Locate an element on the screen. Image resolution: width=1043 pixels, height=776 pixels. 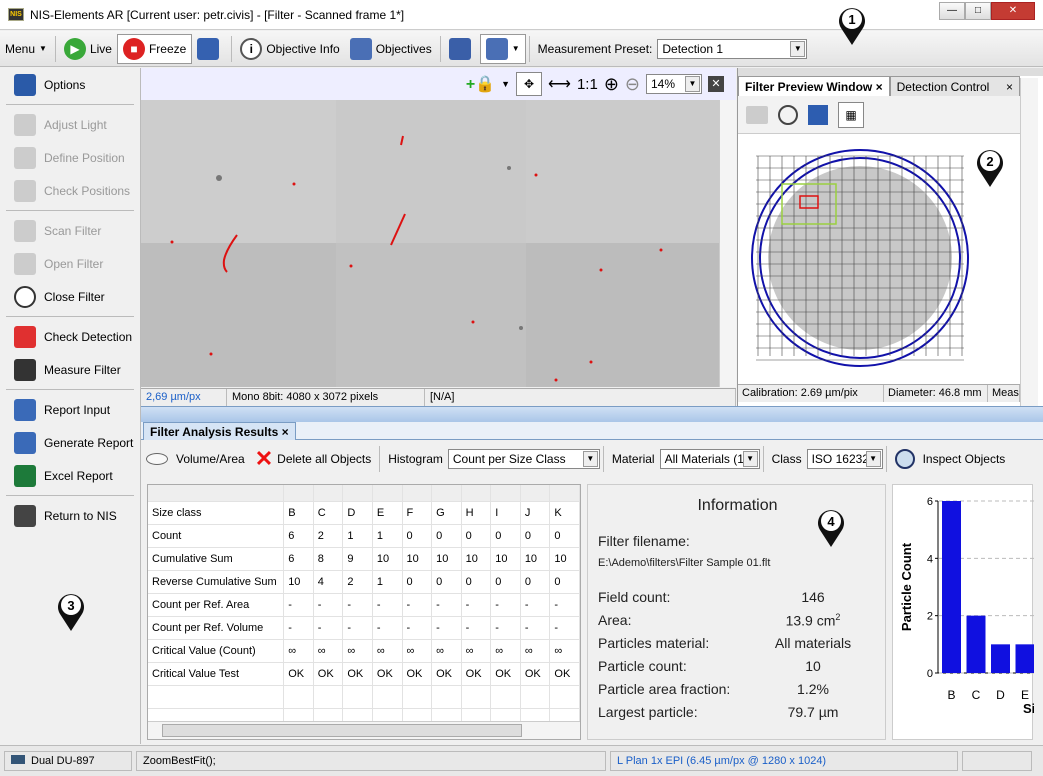
objective-info-label: Objective Info is located at coordinates (303, 48).